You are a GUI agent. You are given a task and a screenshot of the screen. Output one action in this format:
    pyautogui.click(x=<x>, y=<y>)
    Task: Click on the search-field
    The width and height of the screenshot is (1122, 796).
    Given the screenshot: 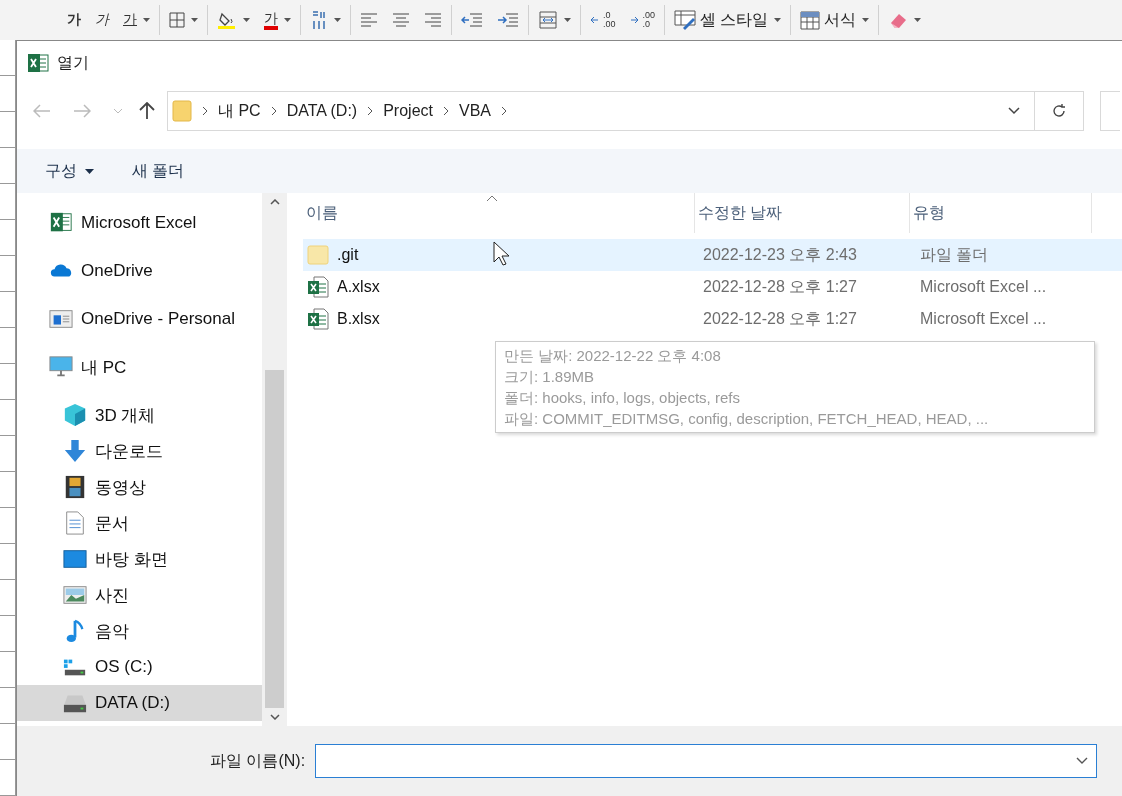 What is the action you would take?
    pyautogui.click(x=1110, y=111)
    